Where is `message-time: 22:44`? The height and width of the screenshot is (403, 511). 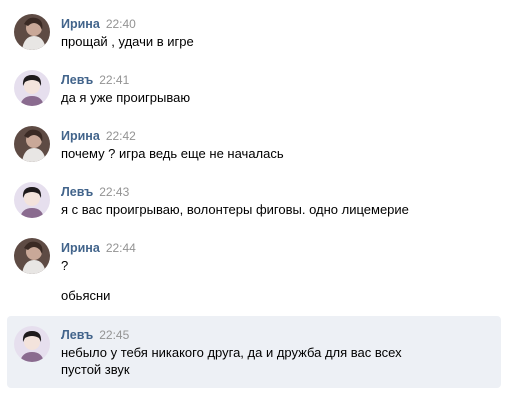
message-time: 22:44 is located at coordinates (121, 248).